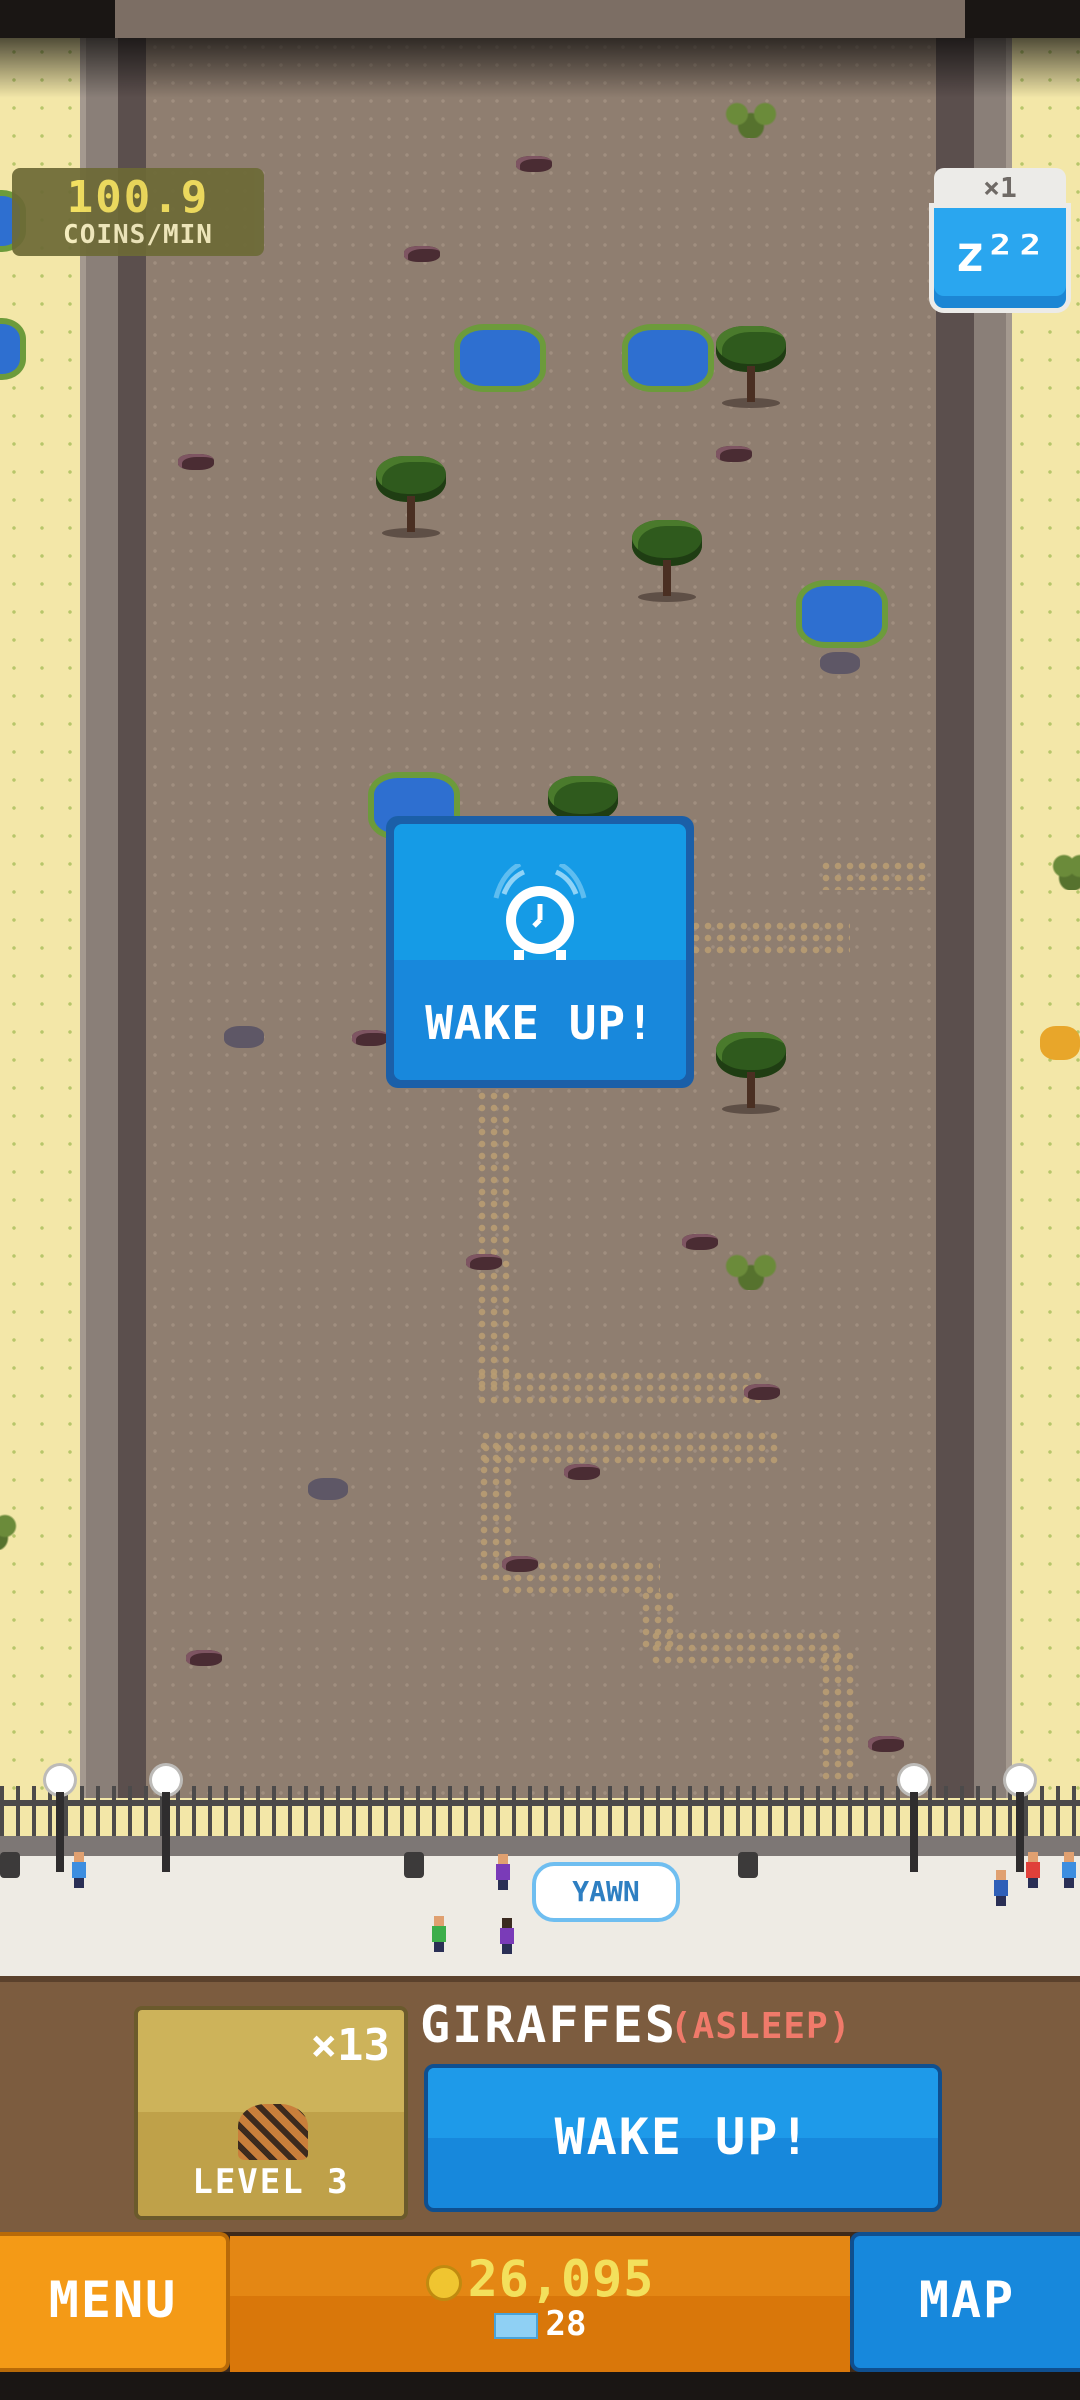 The height and width of the screenshot is (2400, 1080). Describe the element at coordinates (566, 2324) in the screenshot. I see `gem-amount: 28` at that location.